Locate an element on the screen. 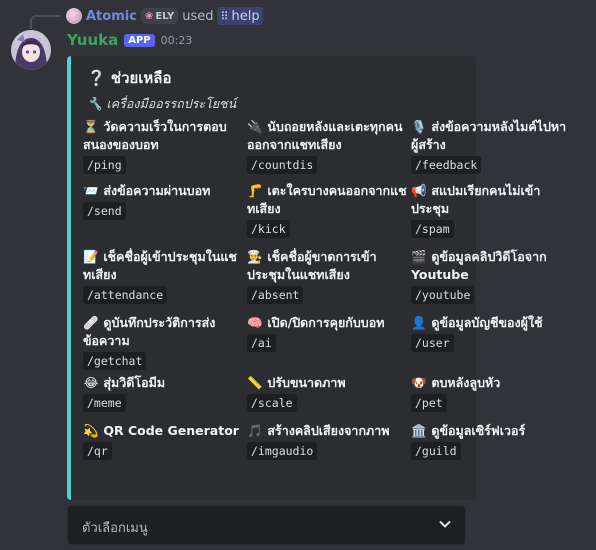 This screenshot has width=596, height=550. classical-building-icon: 🏛️ is located at coordinates (419, 430).